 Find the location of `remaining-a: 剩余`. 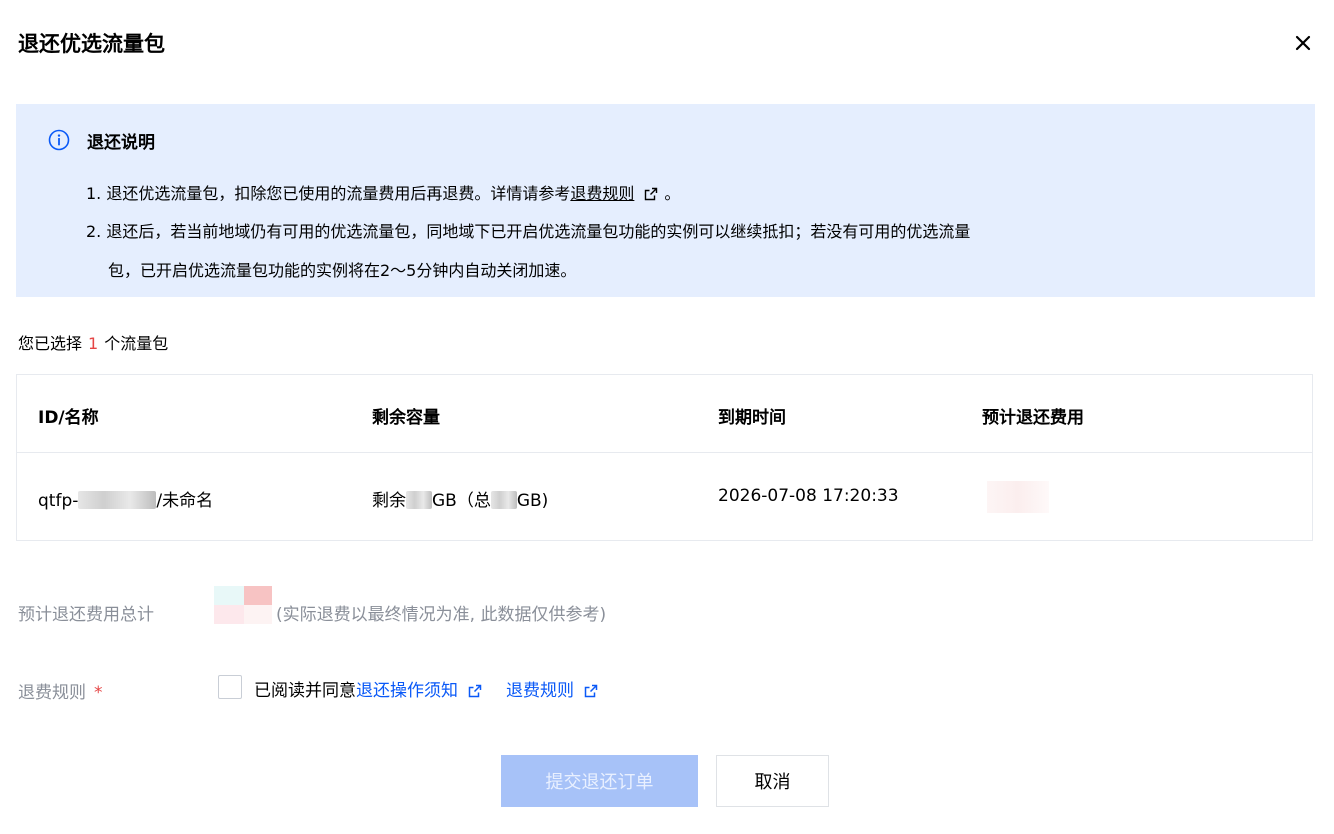

remaining-a: 剩余 is located at coordinates (389, 501).